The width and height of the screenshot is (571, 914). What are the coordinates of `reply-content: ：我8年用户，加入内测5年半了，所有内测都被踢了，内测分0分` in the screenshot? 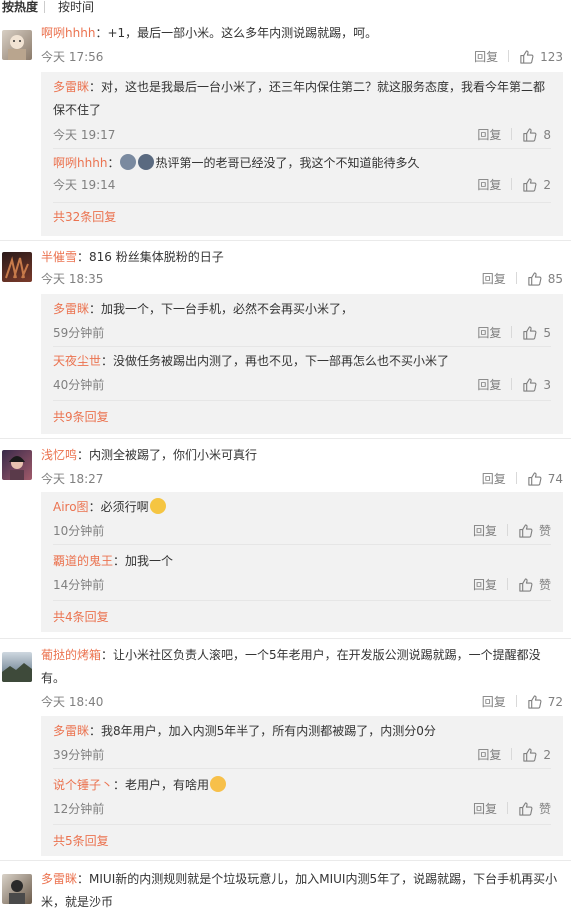 It's located at (262, 731).